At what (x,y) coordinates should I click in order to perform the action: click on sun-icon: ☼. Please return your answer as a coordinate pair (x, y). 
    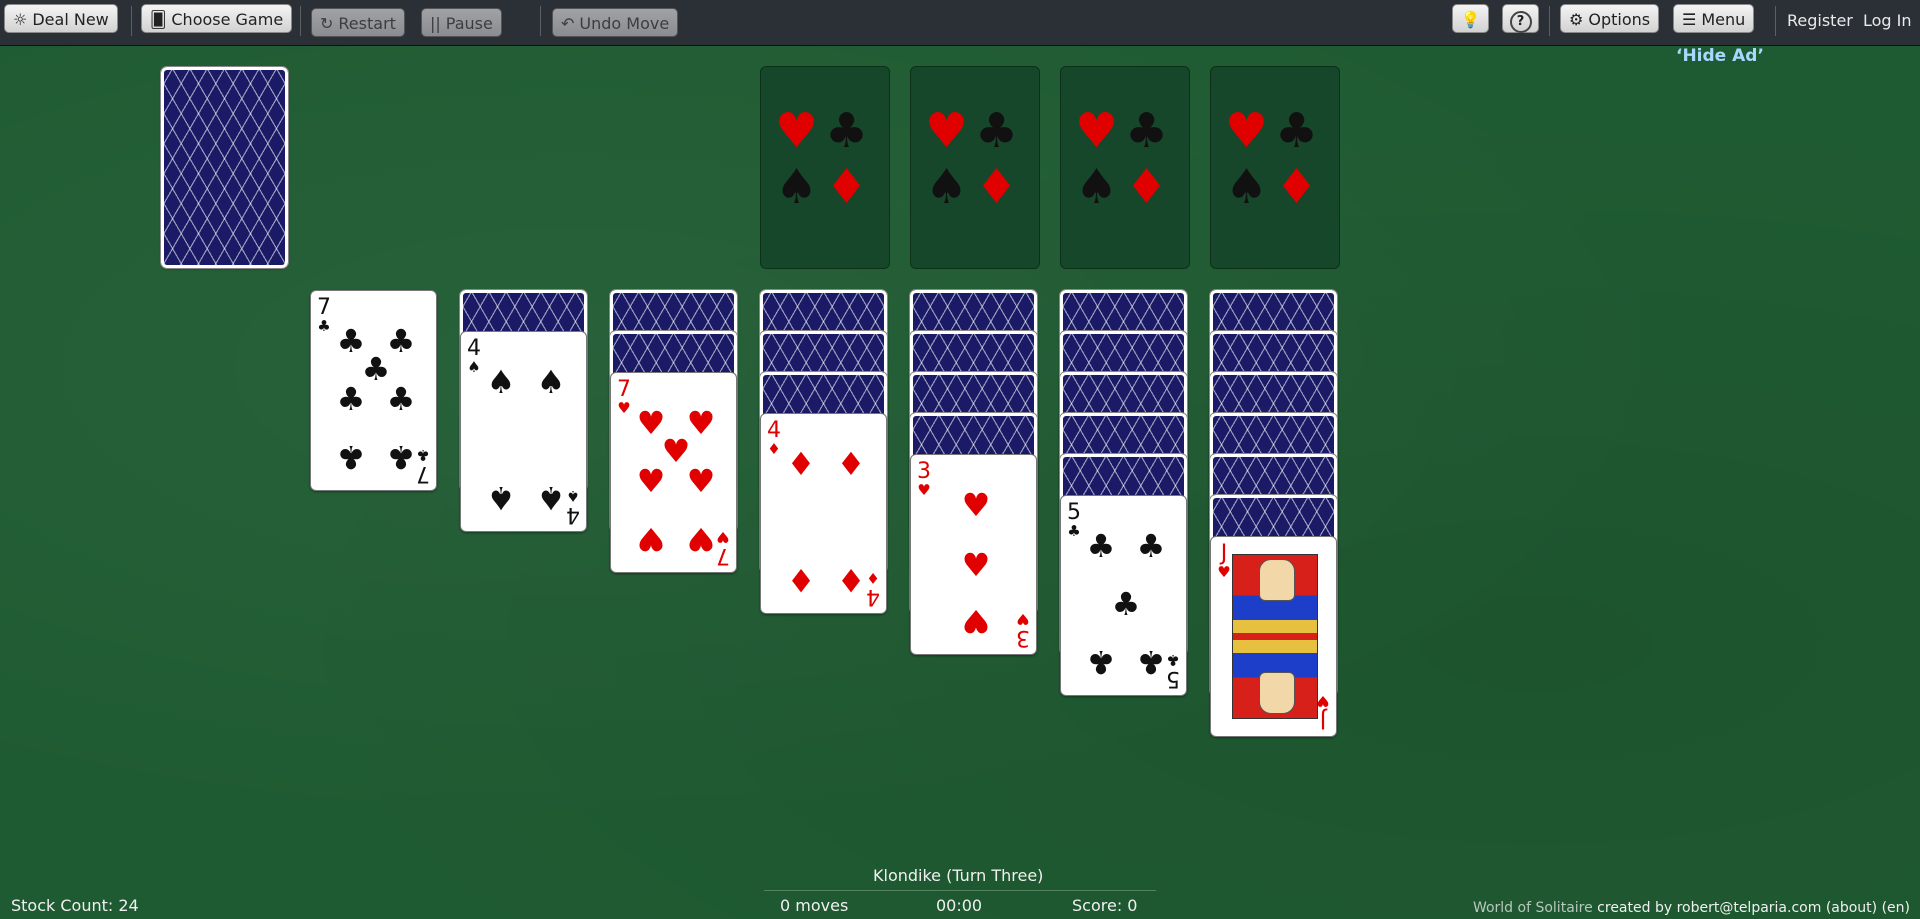
    Looking at the image, I should click on (20, 19).